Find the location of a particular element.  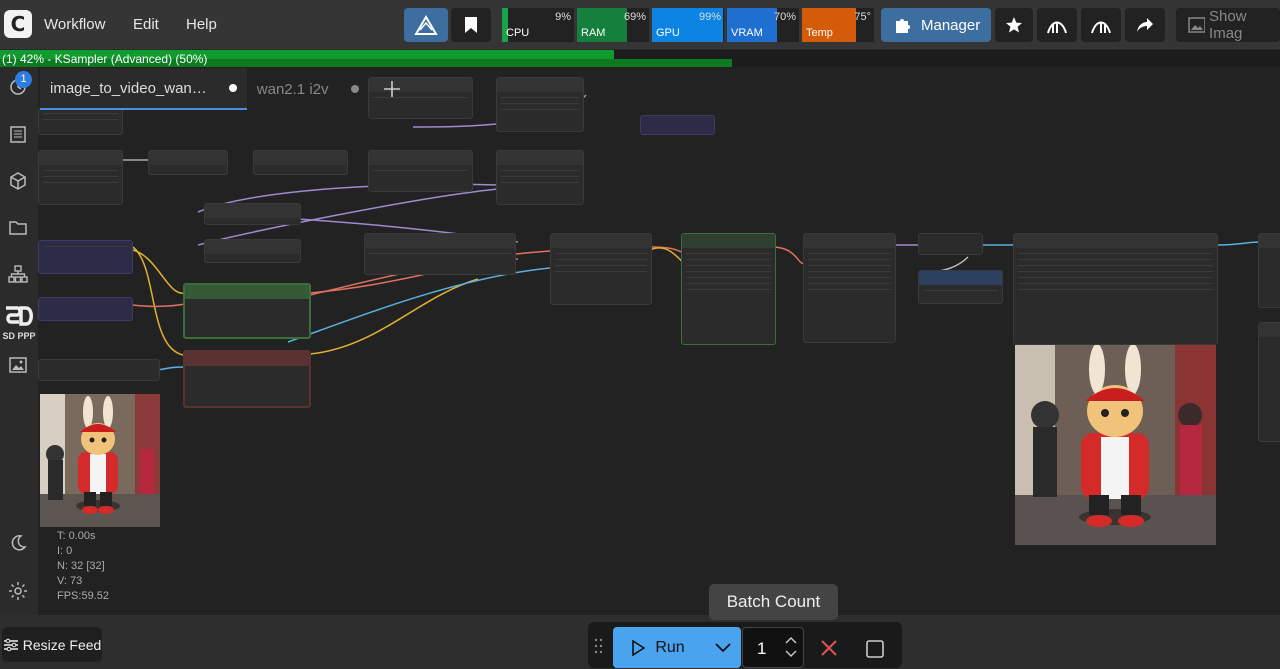

decrement-button is located at coordinates (791, 654).